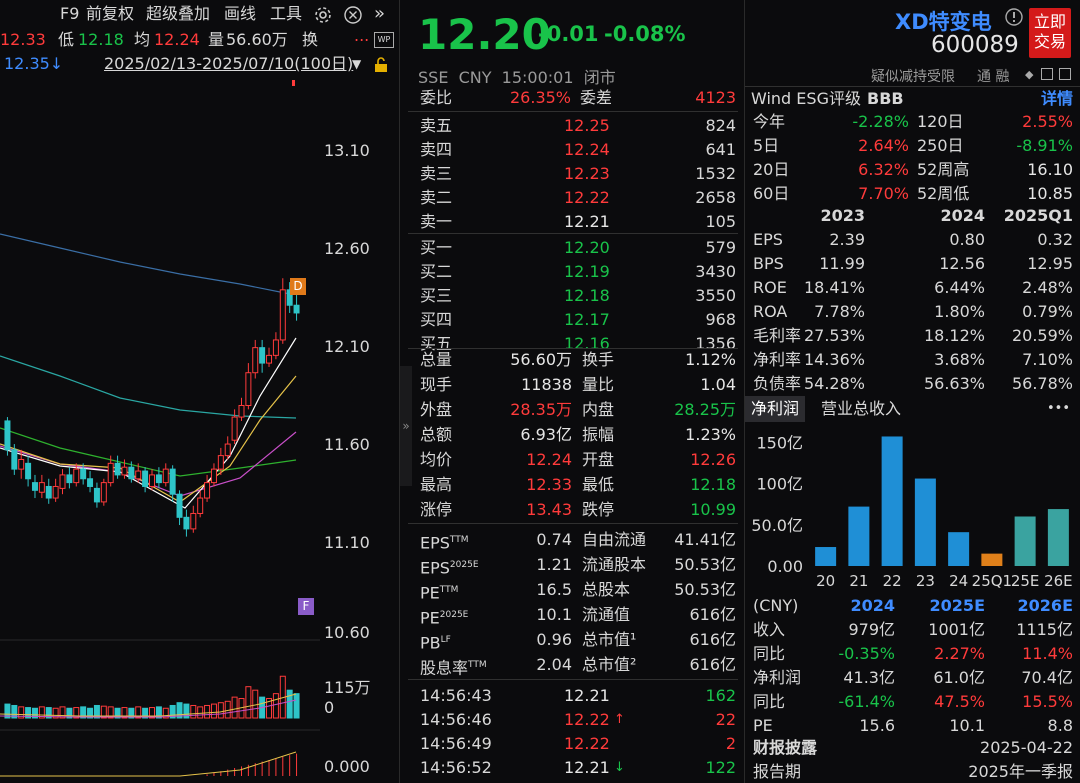  What do you see at coordinates (384, 40) in the screenshot?
I see `wp-icon: WP` at bounding box center [384, 40].